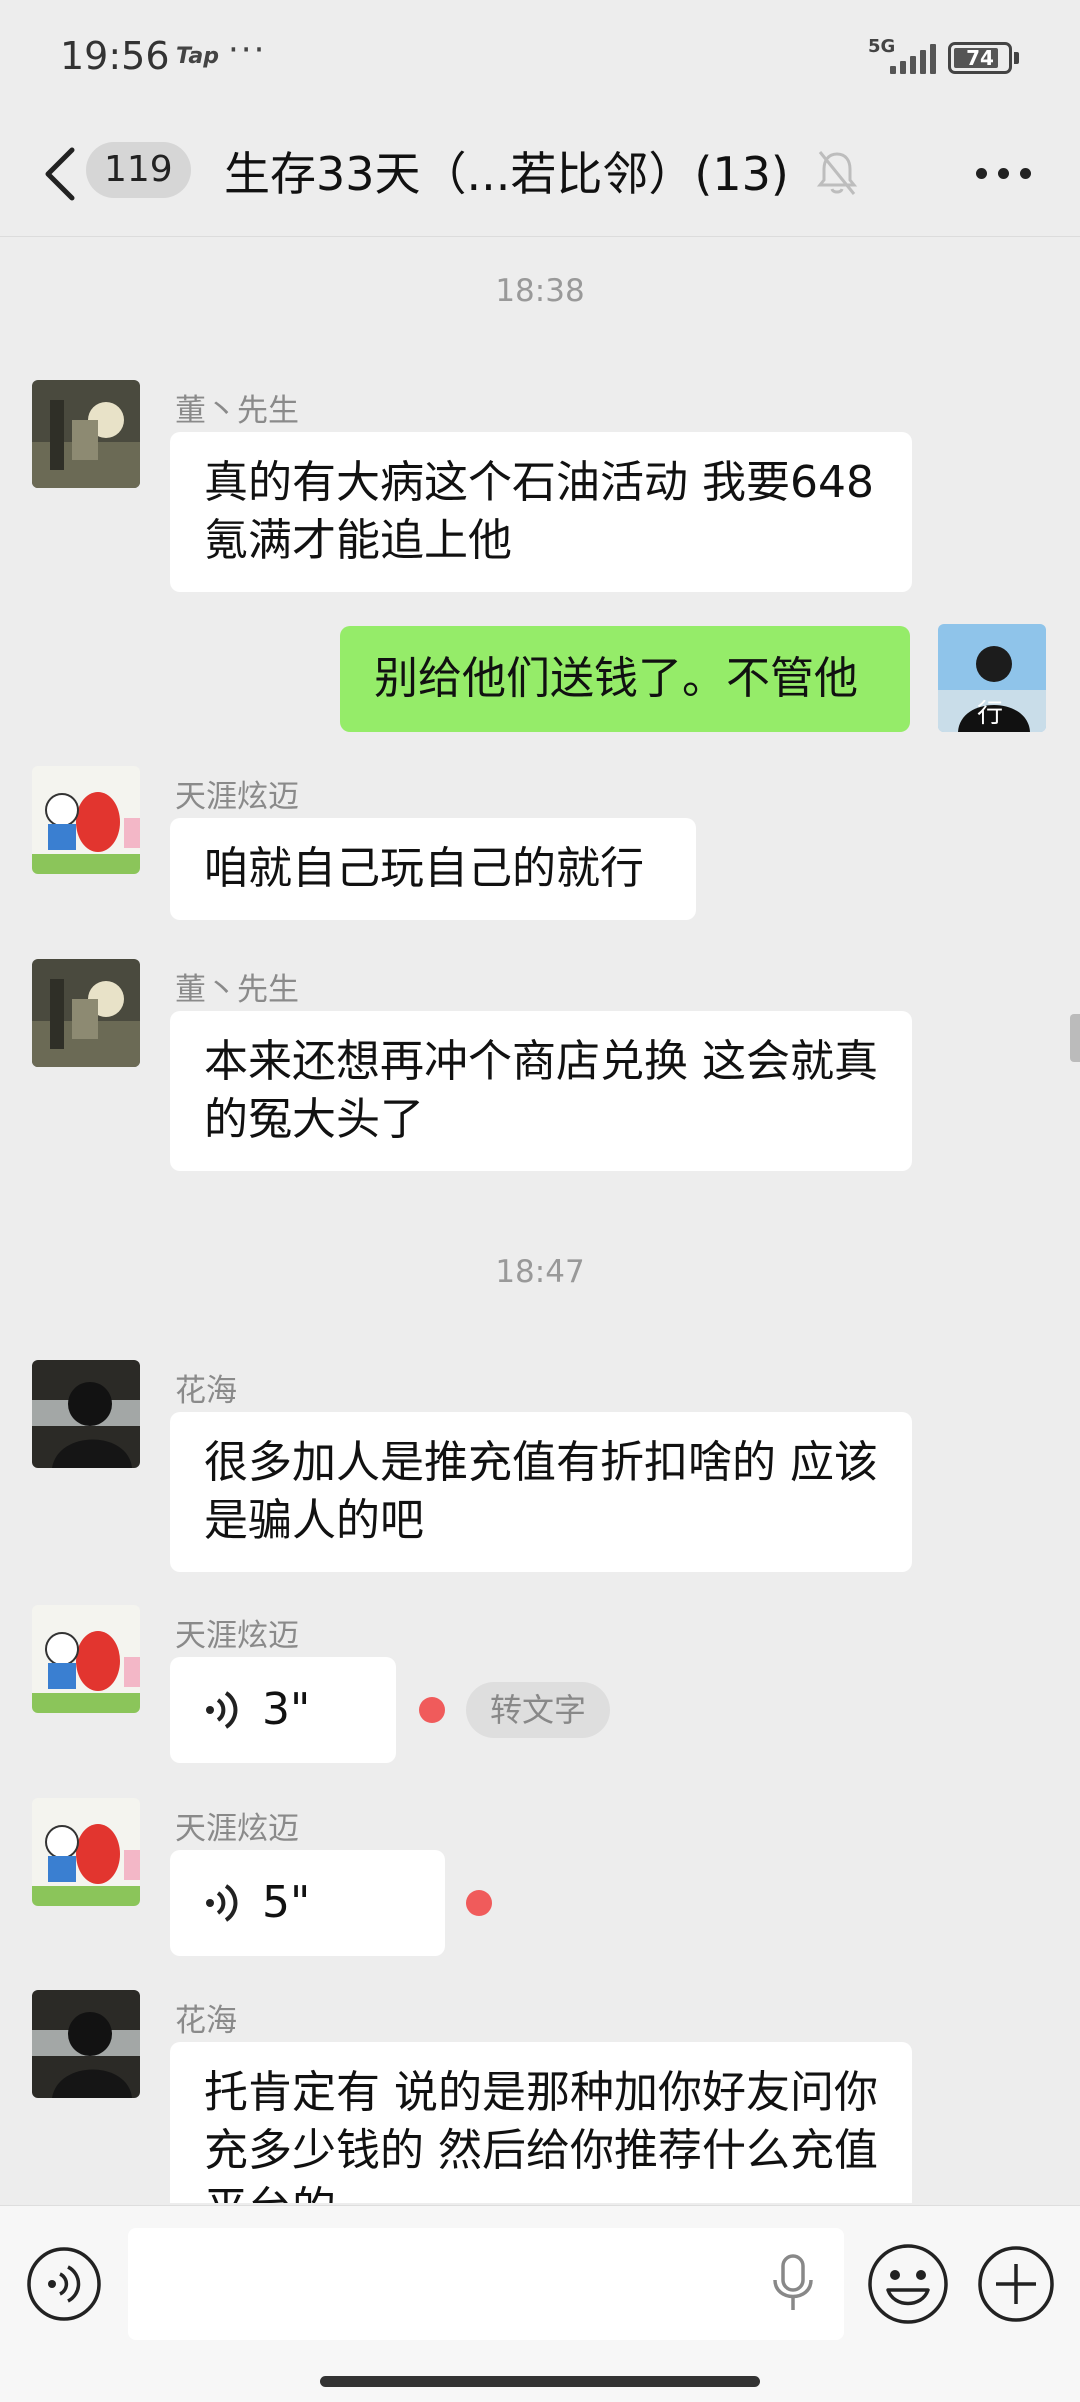 The image size is (1080, 2402). I want to click on avatar-self: 行, so click(992, 678).